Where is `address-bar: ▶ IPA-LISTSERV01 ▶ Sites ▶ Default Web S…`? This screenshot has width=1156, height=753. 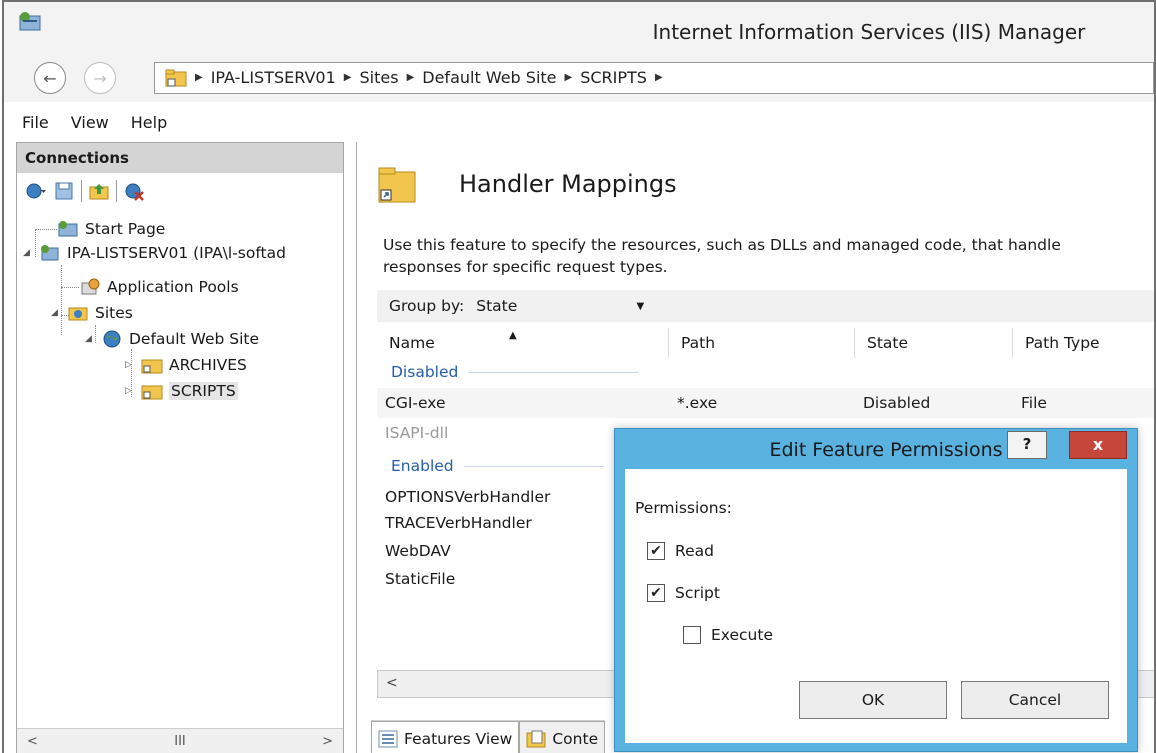
address-bar: ▶ IPA-LISTSERV01 ▶ Sites ▶ Default Web S… is located at coordinates (654, 78).